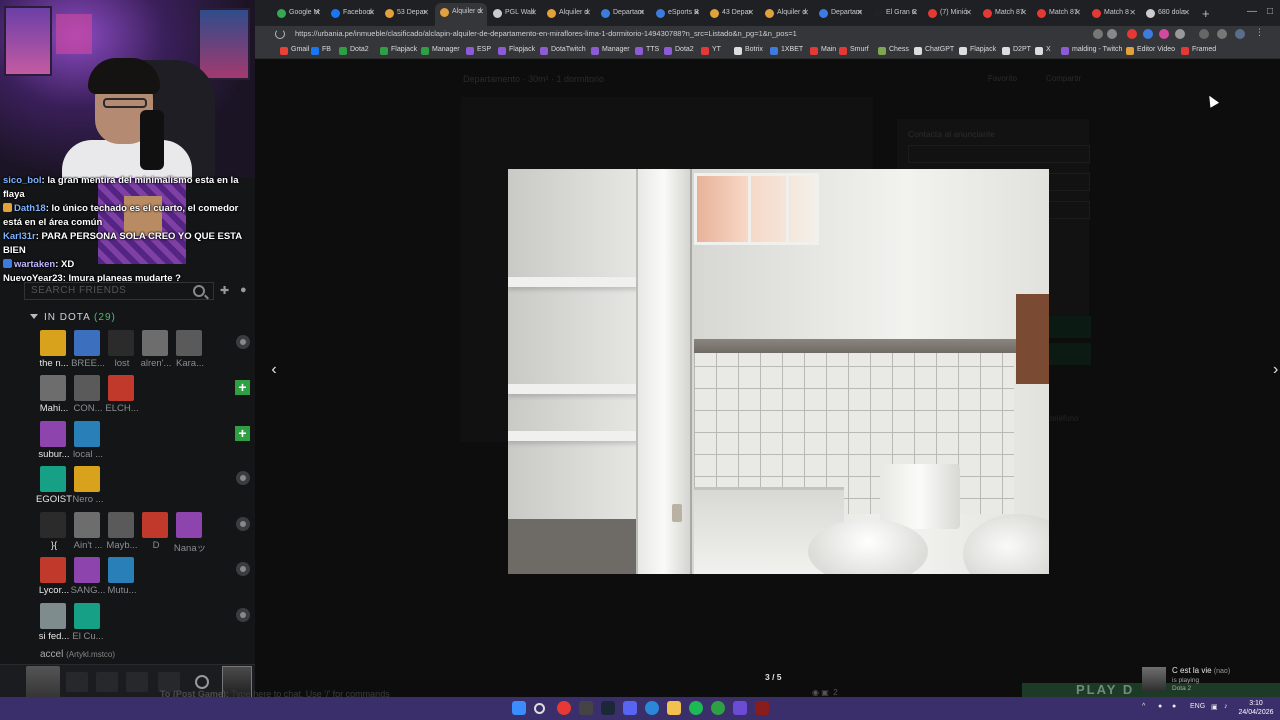 The image size is (1280, 720). What do you see at coordinates (1063, 78) in the screenshot?
I see `share-button: Compartir` at bounding box center [1063, 78].